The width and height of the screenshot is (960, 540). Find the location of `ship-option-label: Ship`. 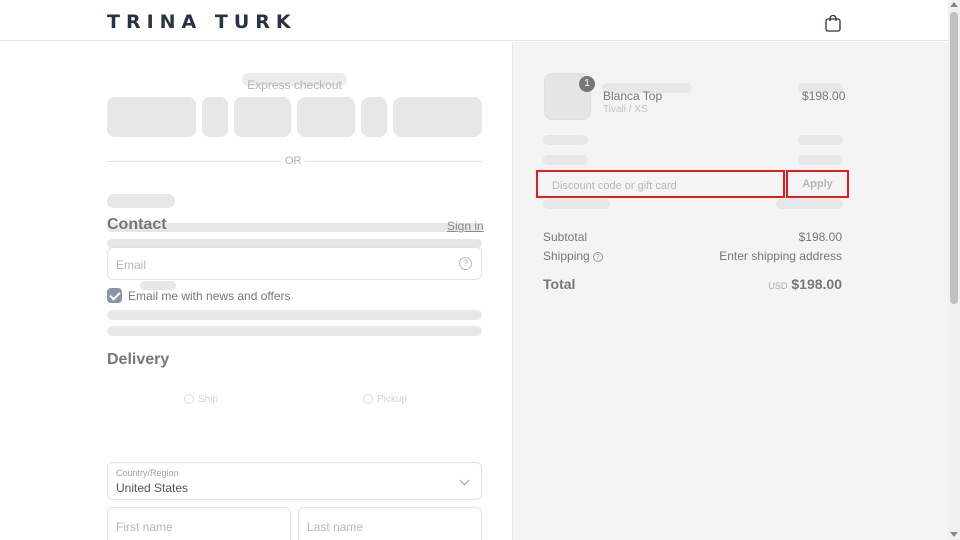

ship-option-label: Ship is located at coordinates (208, 399).